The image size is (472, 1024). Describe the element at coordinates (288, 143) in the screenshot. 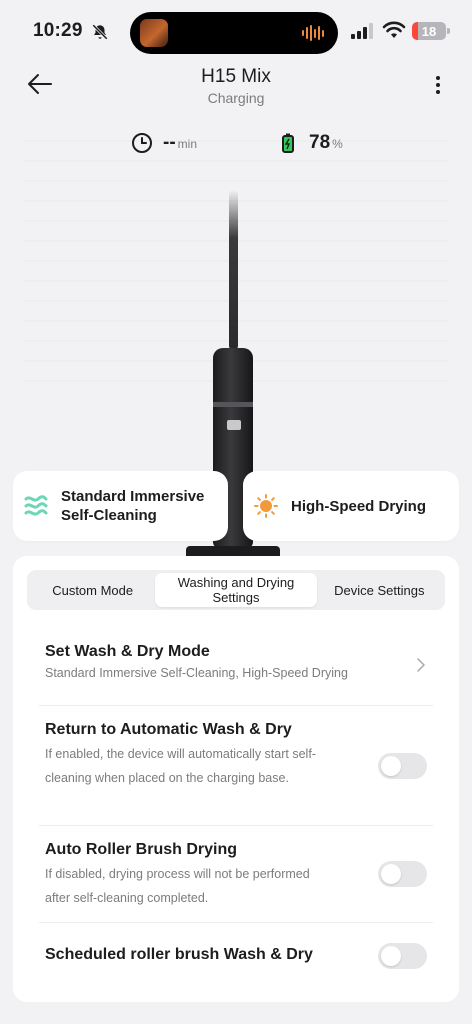

I see `battery-charging-icon` at that location.